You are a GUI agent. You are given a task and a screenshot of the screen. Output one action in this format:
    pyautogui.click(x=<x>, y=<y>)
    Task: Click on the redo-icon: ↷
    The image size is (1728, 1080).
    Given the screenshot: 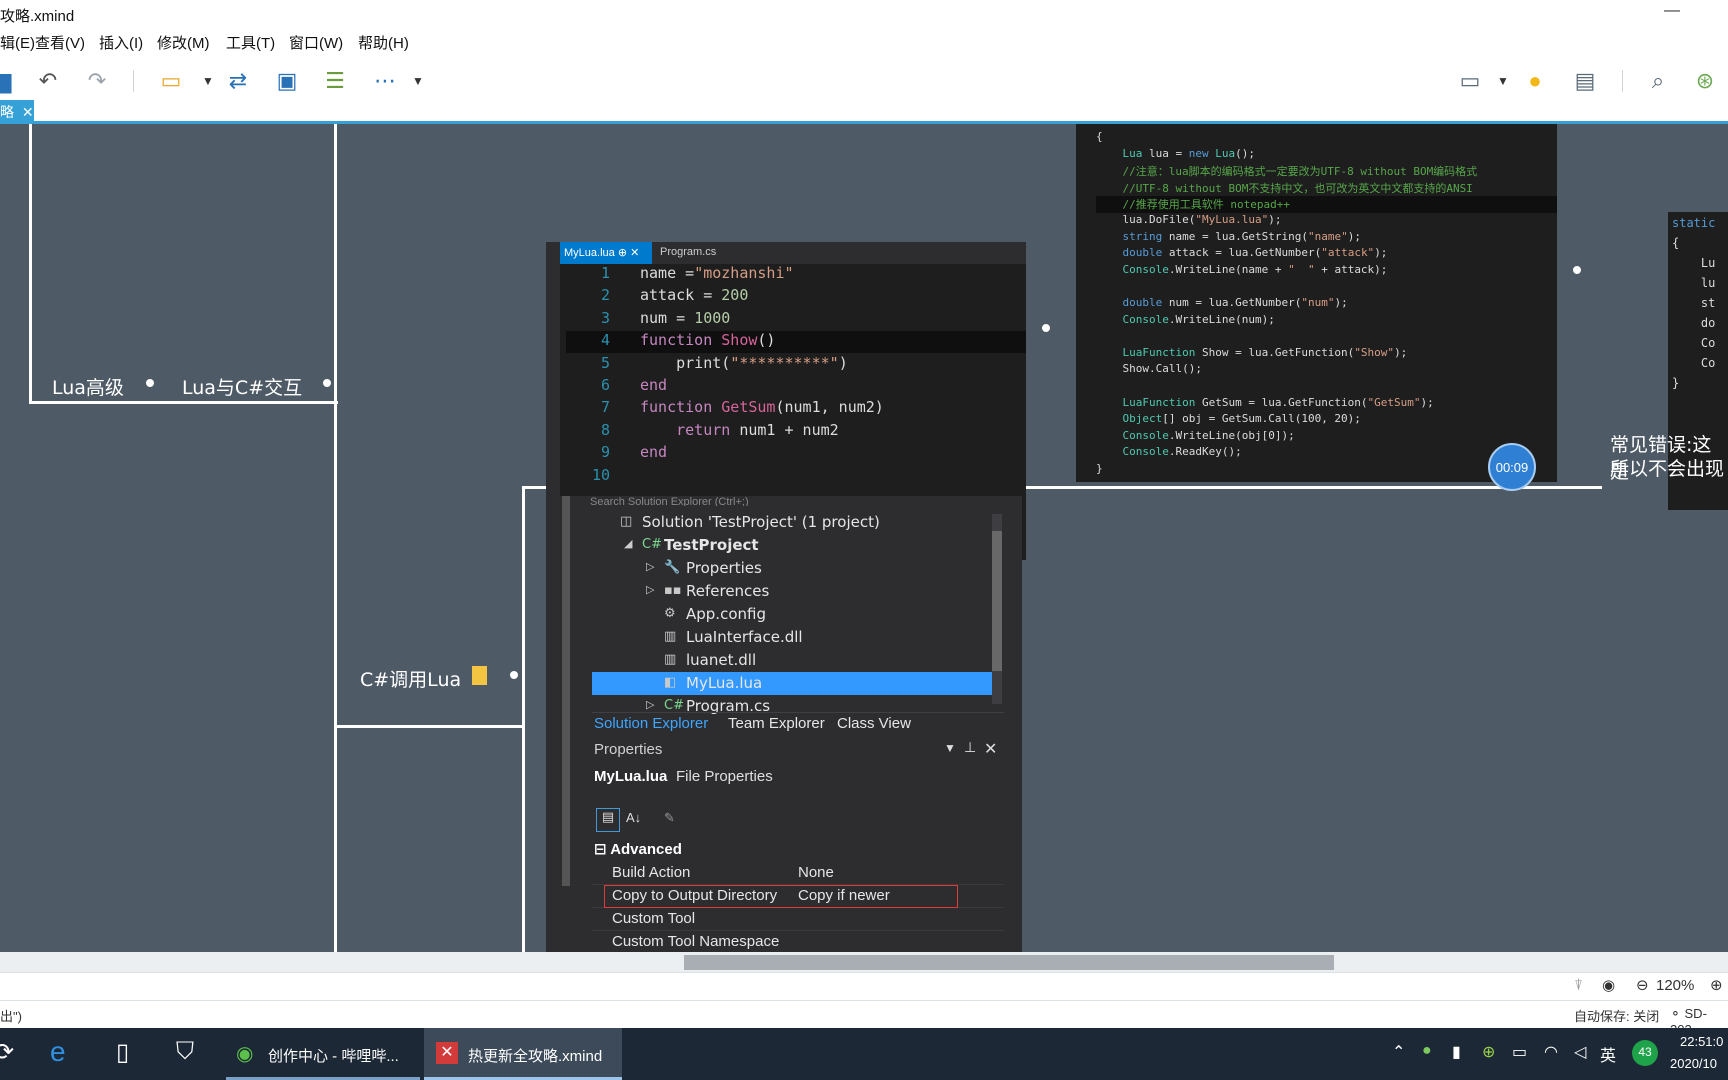 What is the action you would take?
    pyautogui.click(x=97, y=81)
    